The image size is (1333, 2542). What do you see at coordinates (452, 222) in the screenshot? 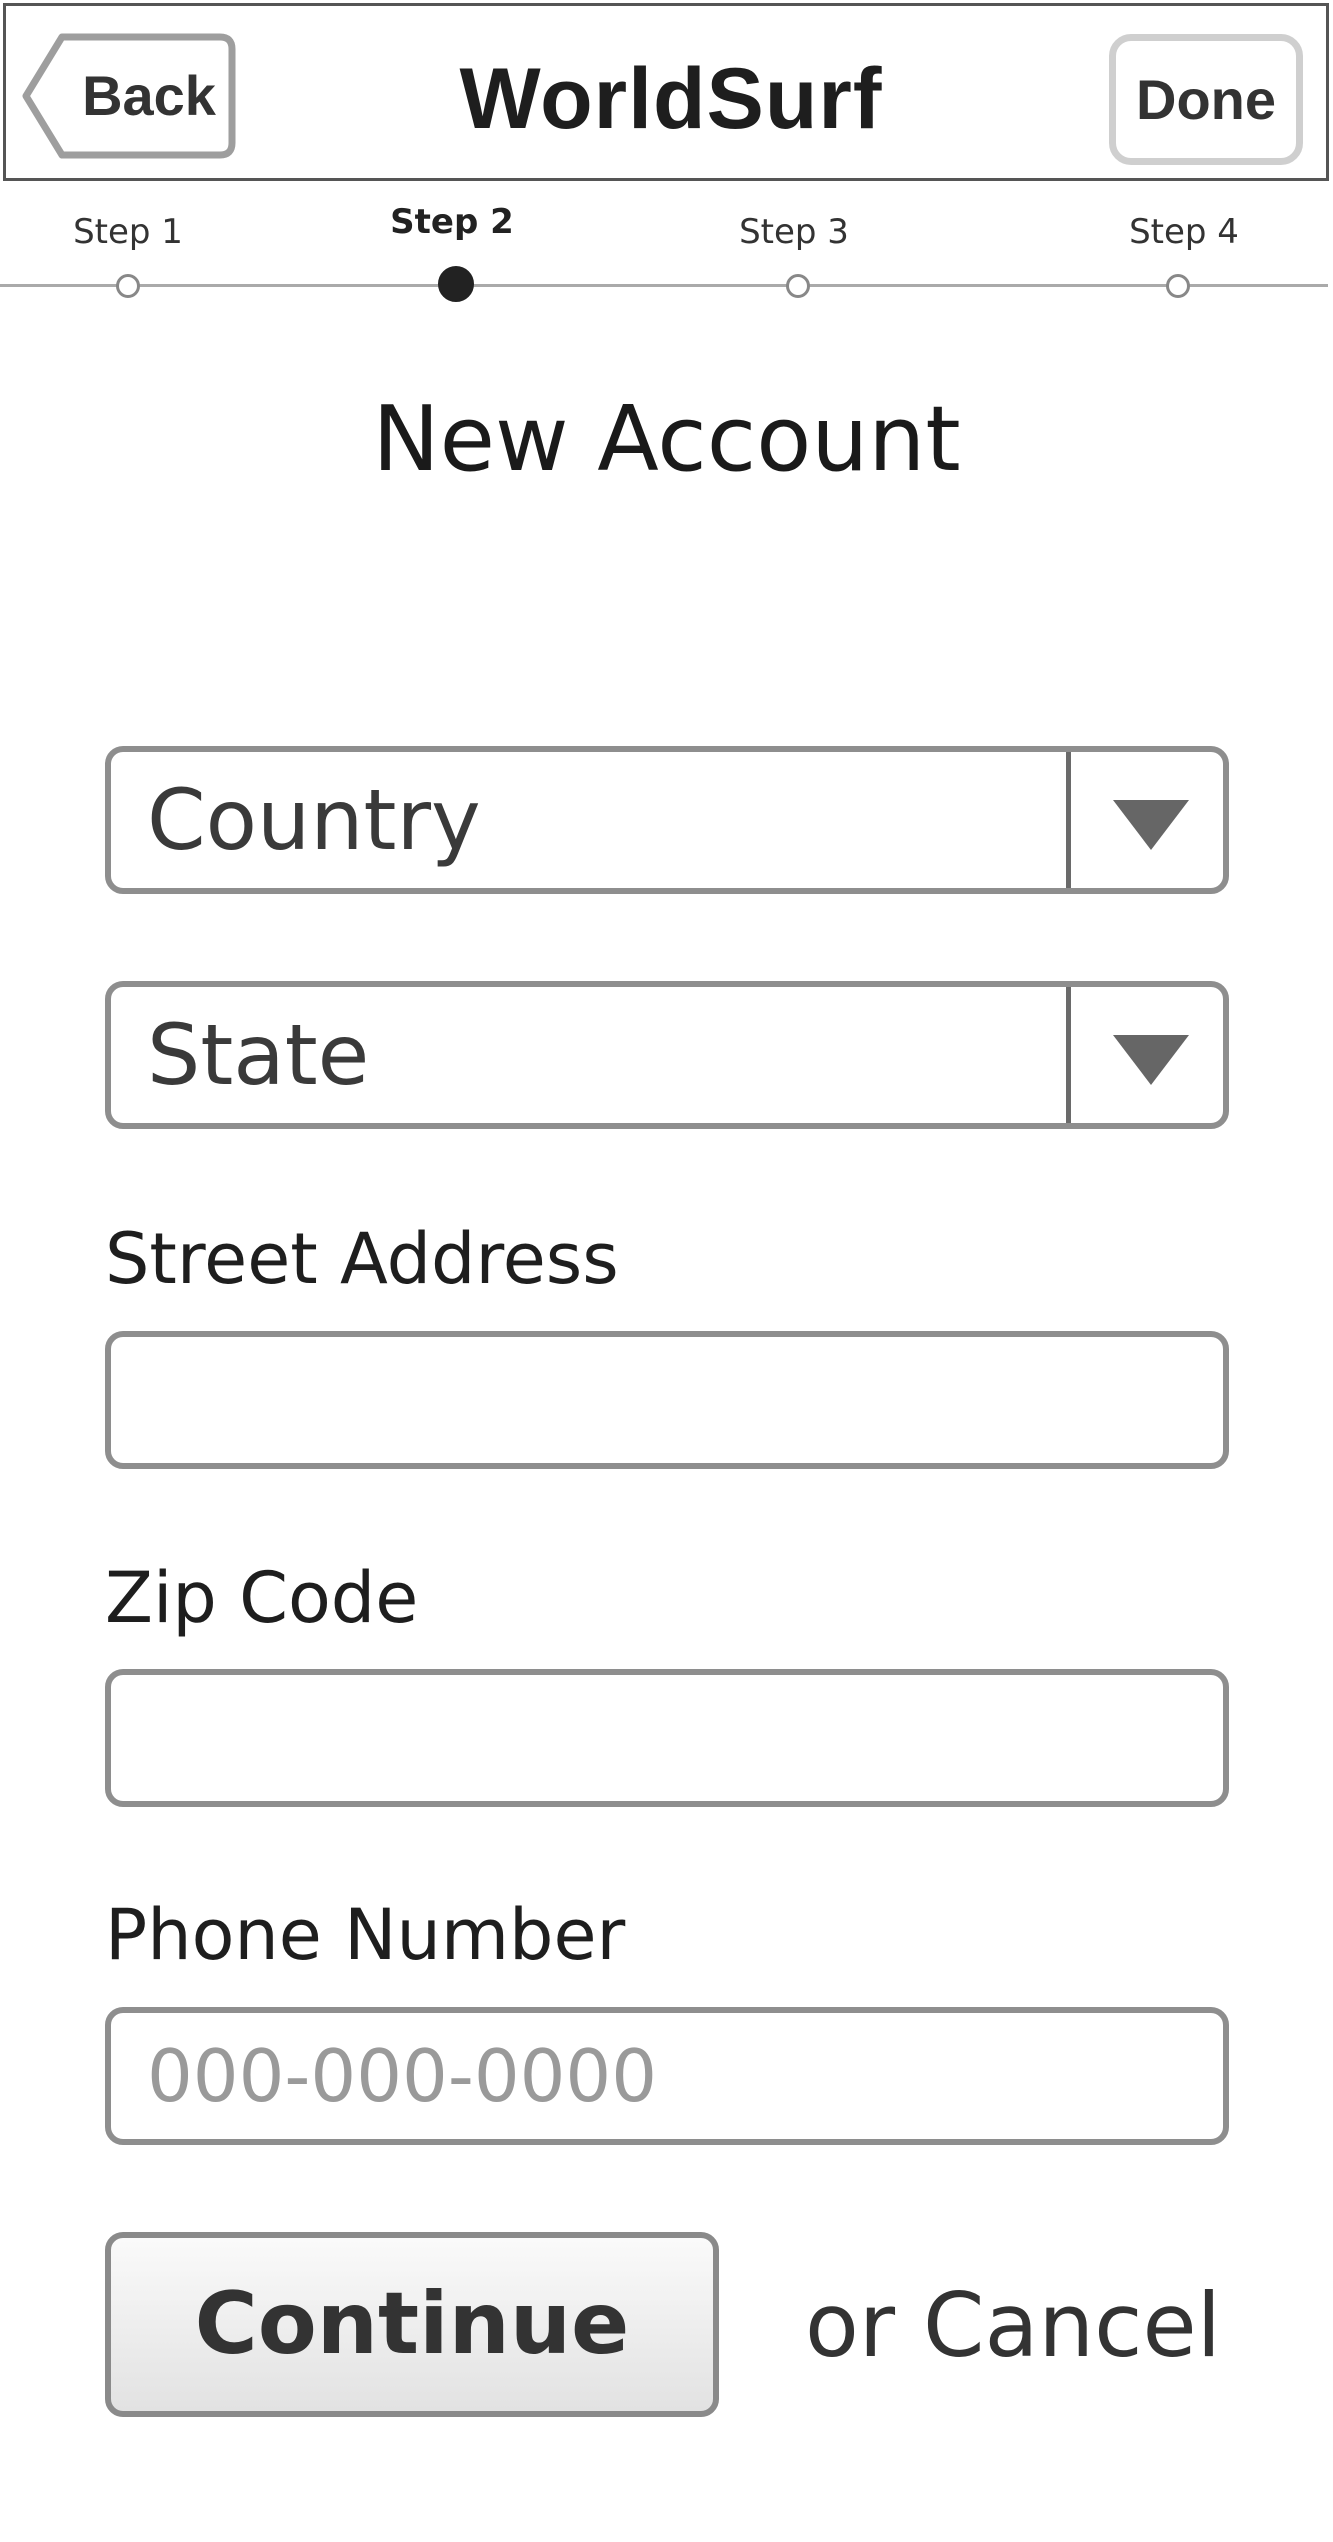
I see `step-2-label: Step 2` at bounding box center [452, 222].